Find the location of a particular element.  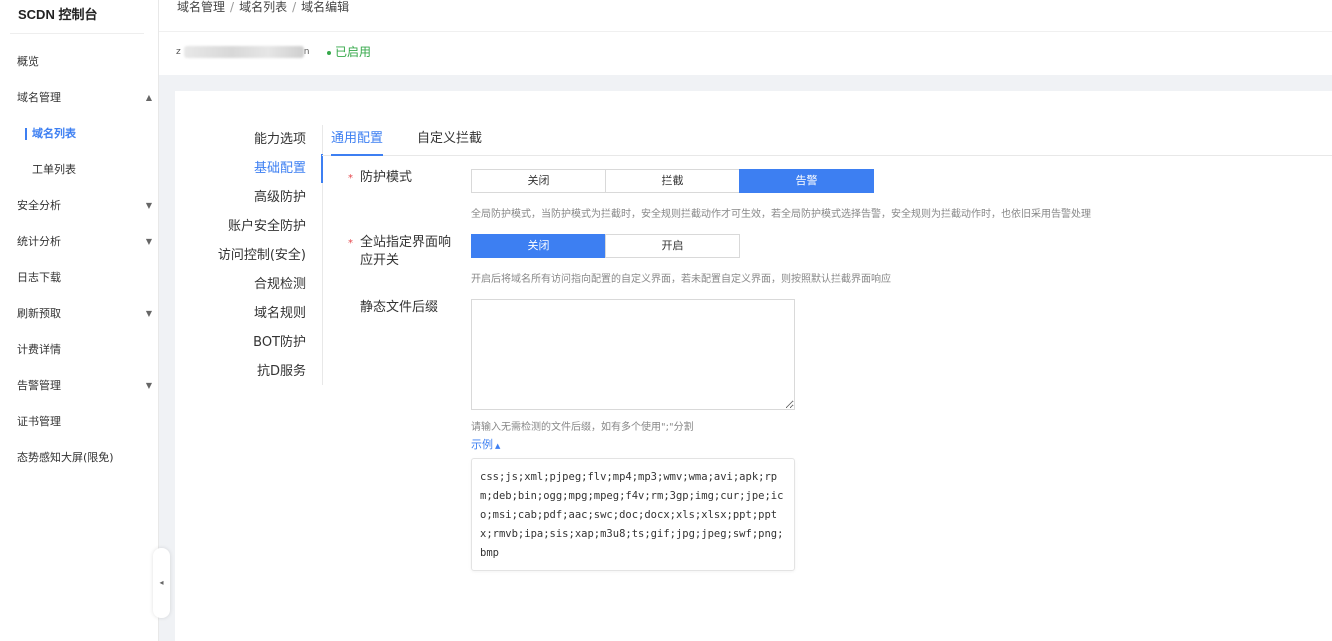

domain-name-prefix: z is located at coordinates (178, 52).